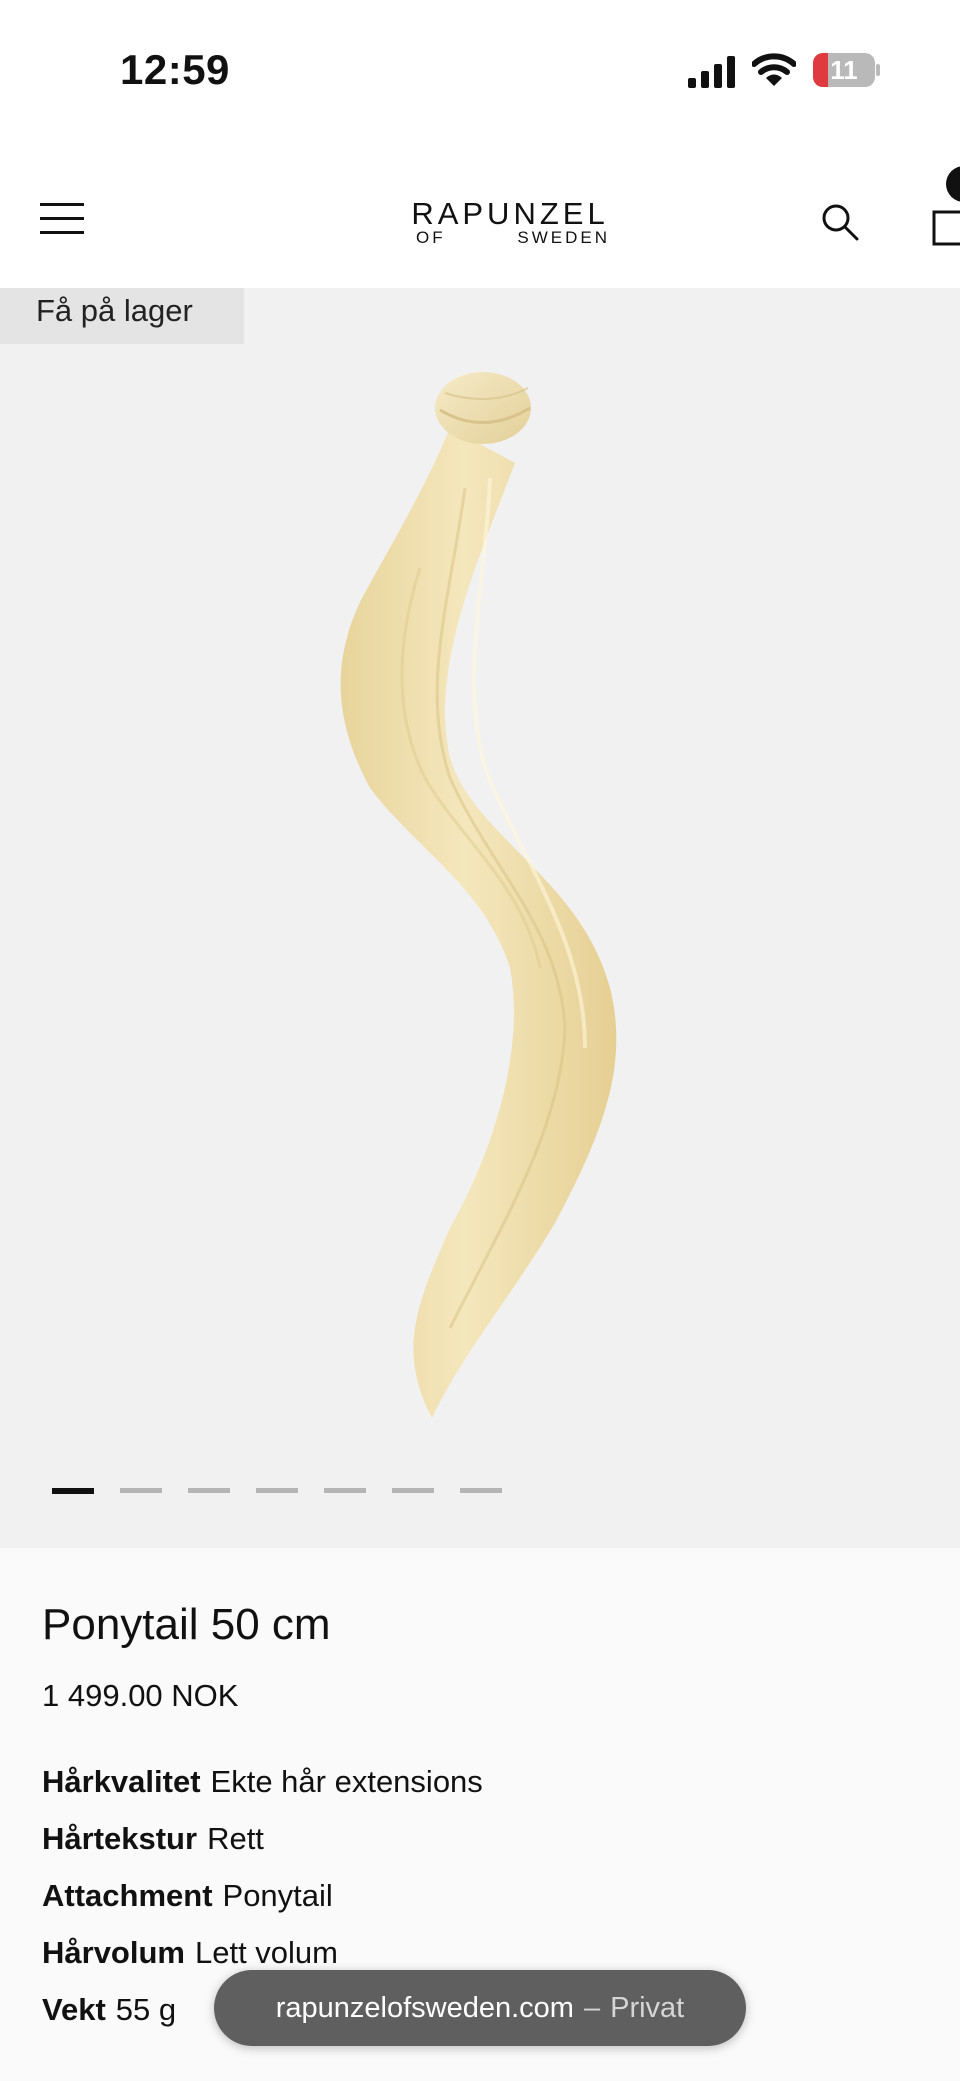  I want to click on cart-count-badge, so click(953, 184).